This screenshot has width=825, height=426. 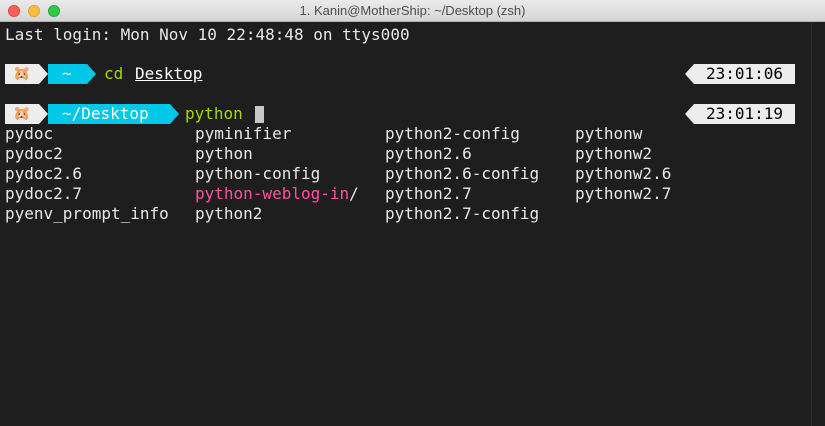 What do you see at coordinates (462, 213) in the screenshot?
I see `list-item: python2.7-config` at bounding box center [462, 213].